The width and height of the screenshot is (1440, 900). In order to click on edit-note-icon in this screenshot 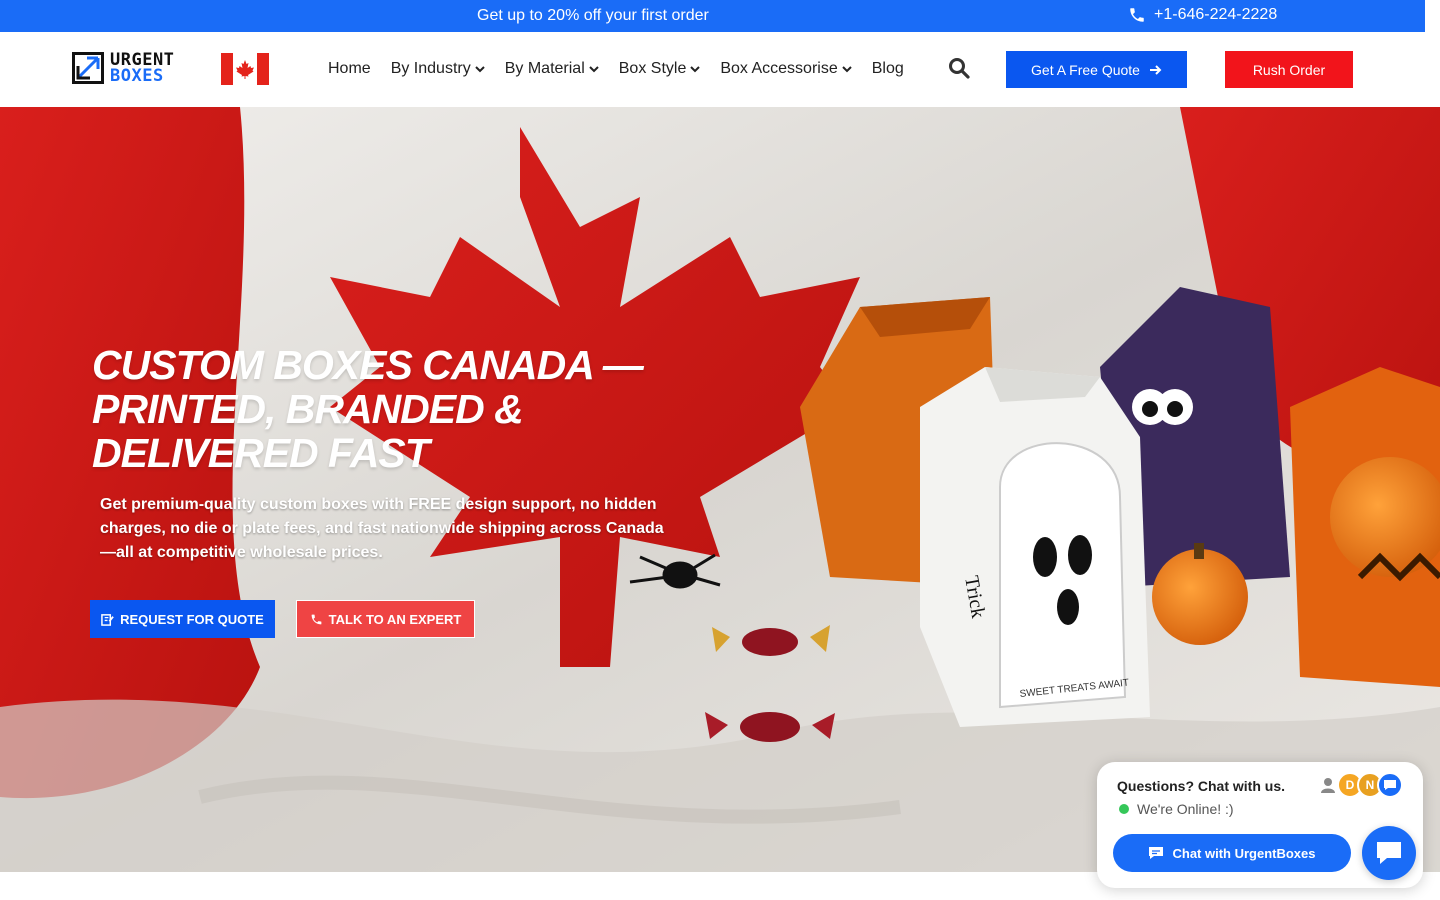, I will do `click(107, 619)`.